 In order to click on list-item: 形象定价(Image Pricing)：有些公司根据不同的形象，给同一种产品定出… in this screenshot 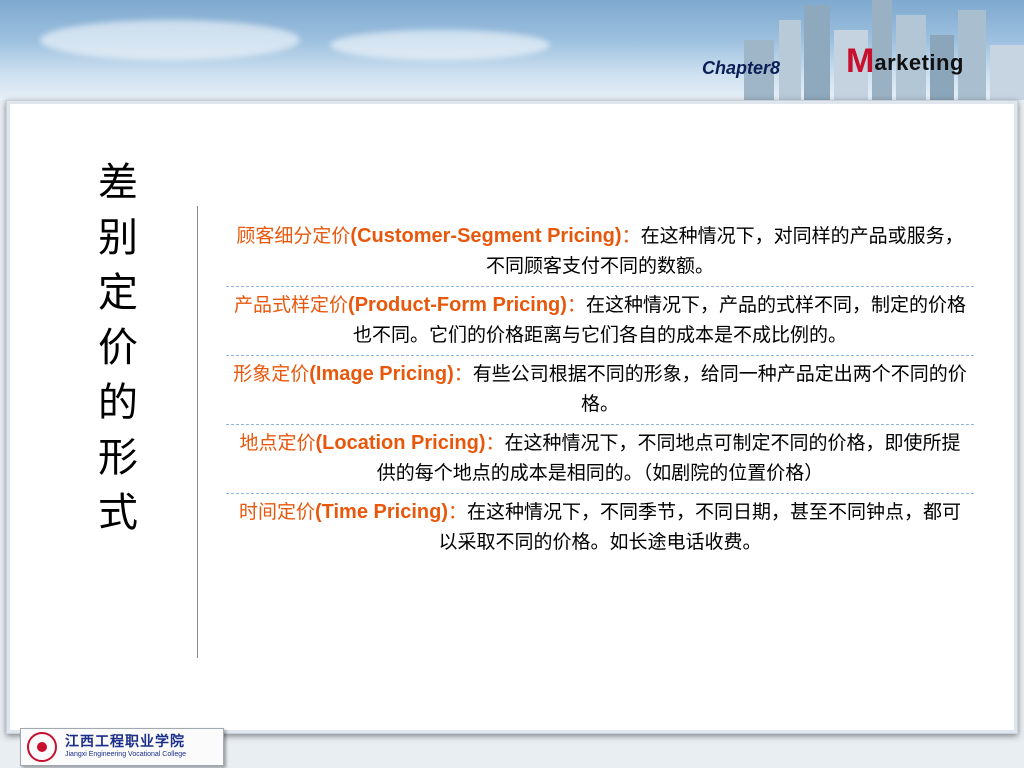, I will do `click(600, 390)`.